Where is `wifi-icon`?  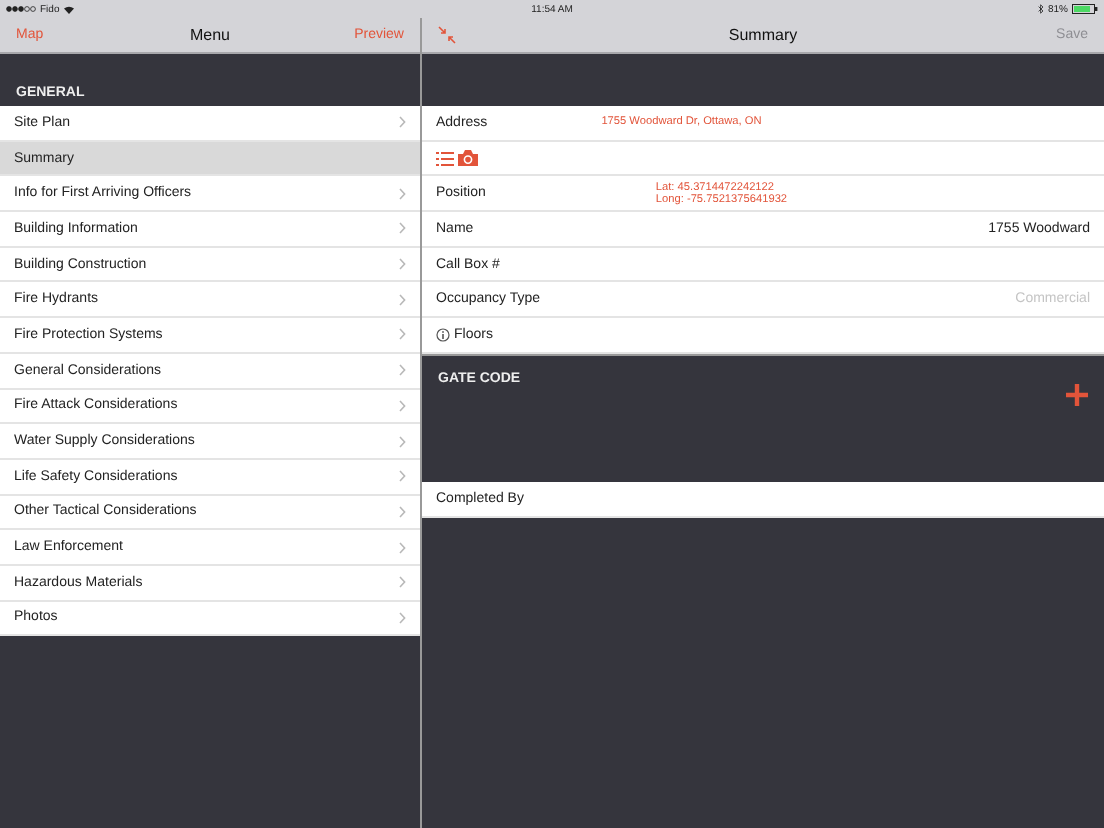
wifi-icon is located at coordinates (68, 9).